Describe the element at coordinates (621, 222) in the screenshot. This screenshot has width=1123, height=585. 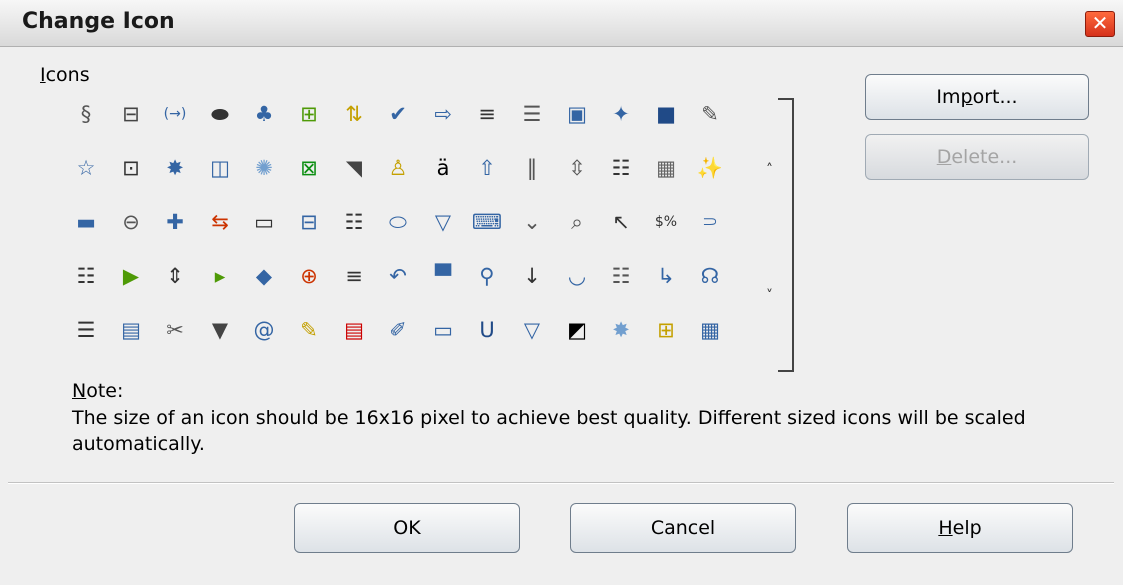
I see `pointer-icon: ↖` at that location.